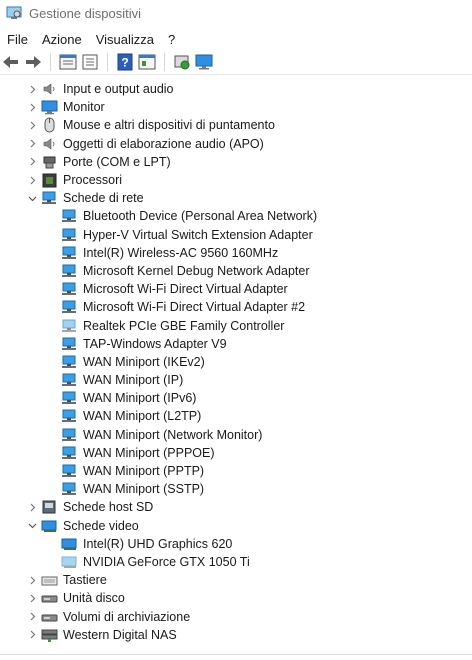  What do you see at coordinates (236, 107) in the screenshot?
I see `device-category-monitor: Monitor` at bounding box center [236, 107].